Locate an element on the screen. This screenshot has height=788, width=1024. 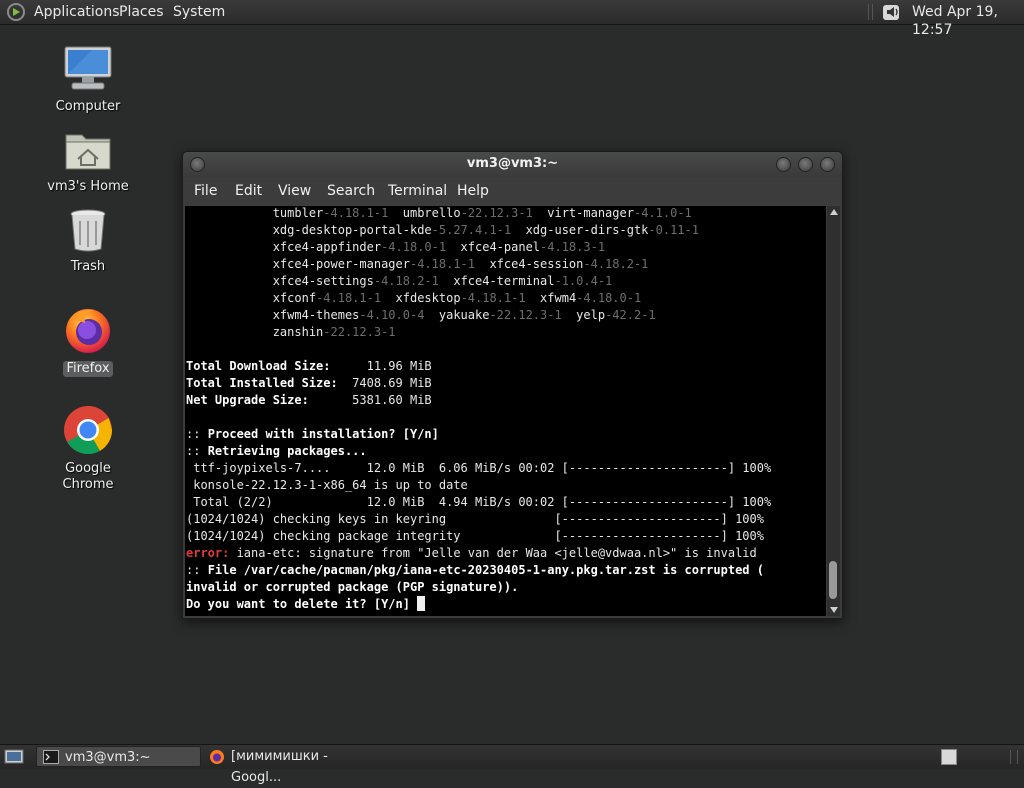
terminal-text-segment: -4.1.0-1 is located at coordinates (662, 213).